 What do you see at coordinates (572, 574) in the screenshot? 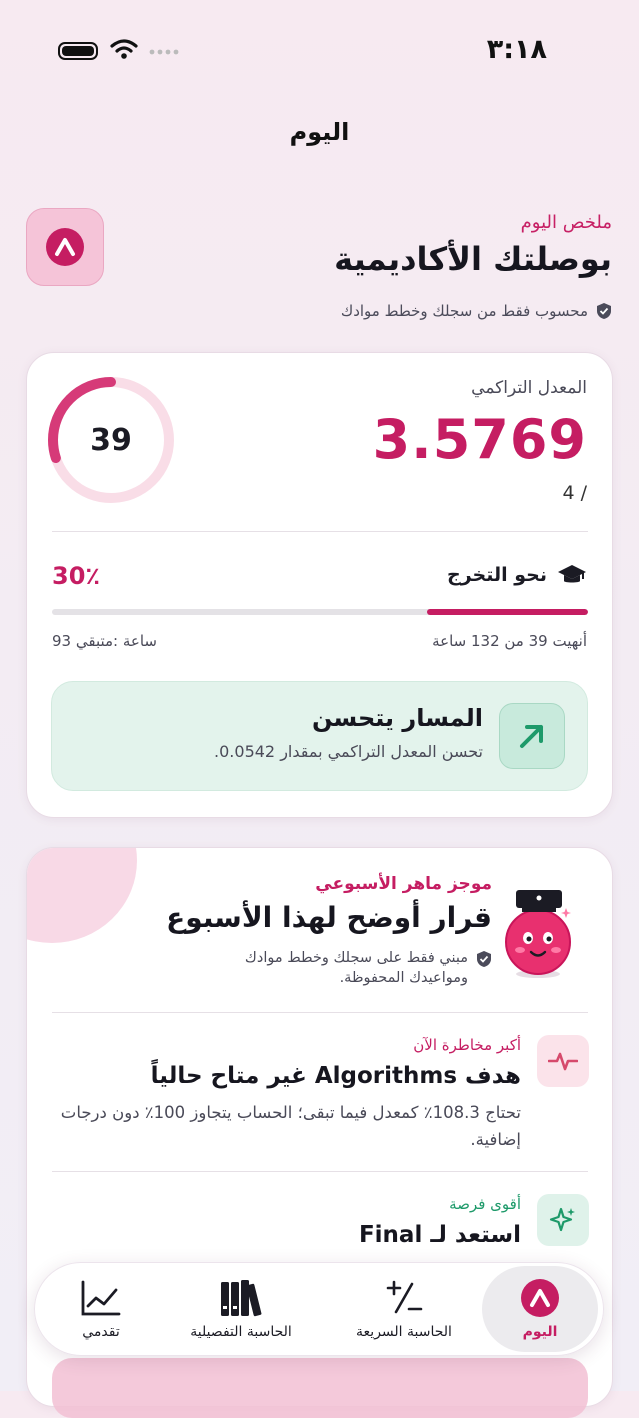
I see `graduation-cap-icon` at bounding box center [572, 574].